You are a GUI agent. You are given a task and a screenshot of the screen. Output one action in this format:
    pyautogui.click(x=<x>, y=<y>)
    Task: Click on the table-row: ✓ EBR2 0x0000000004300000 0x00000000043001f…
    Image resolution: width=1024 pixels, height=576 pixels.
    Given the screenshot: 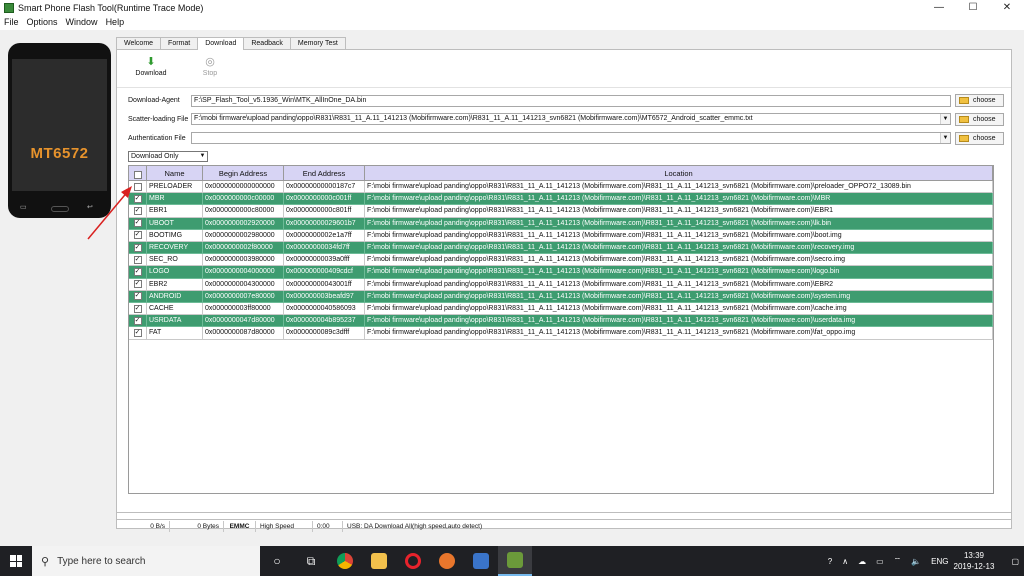 What is the action you would take?
    pyautogui.click(x=561, y=284)
    